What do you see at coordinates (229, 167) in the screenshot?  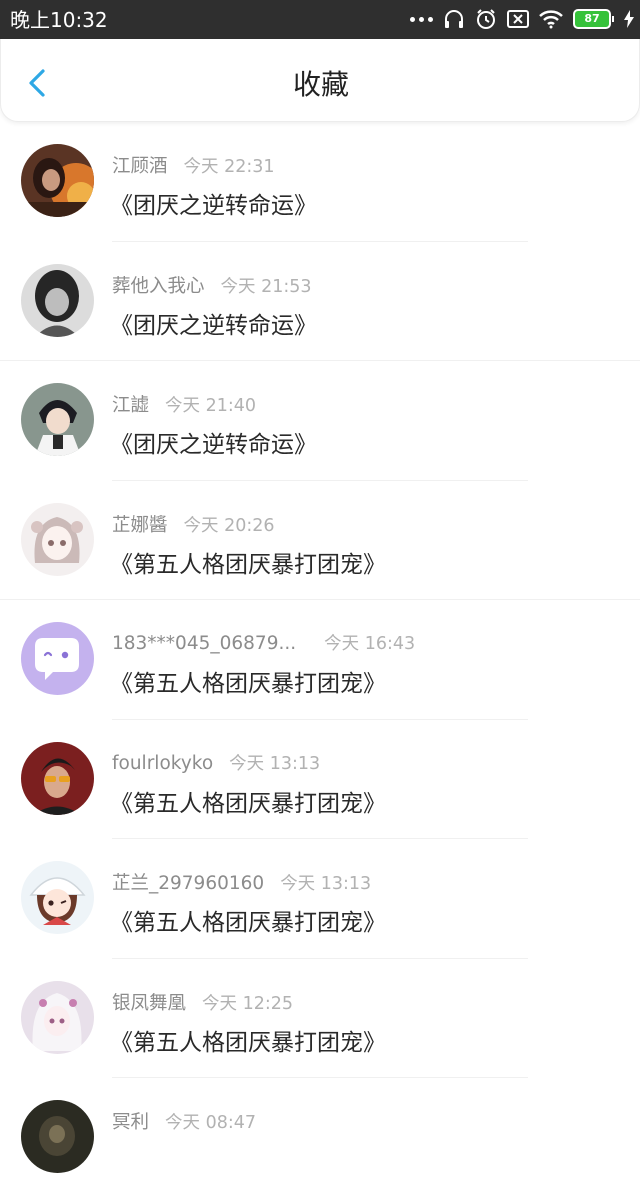 I see `timestamp: 今天 22:31` at bounding box center [229, 167].